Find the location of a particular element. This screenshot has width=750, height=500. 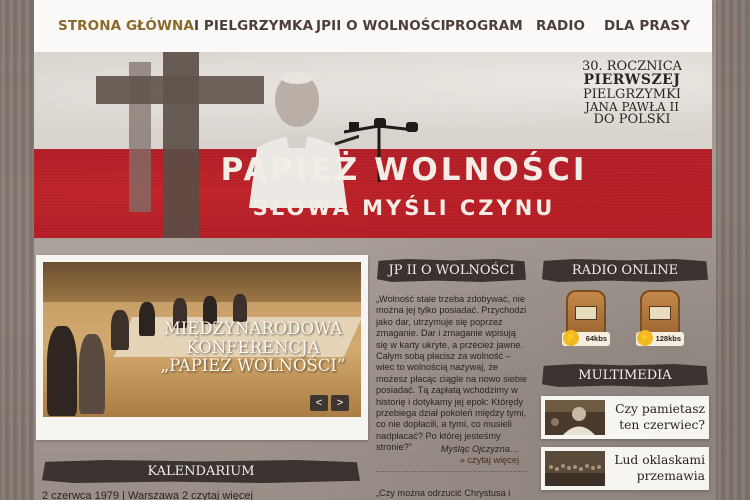

multimedia-heading: MULTIMEDIA is located at coordinates (625, 375).